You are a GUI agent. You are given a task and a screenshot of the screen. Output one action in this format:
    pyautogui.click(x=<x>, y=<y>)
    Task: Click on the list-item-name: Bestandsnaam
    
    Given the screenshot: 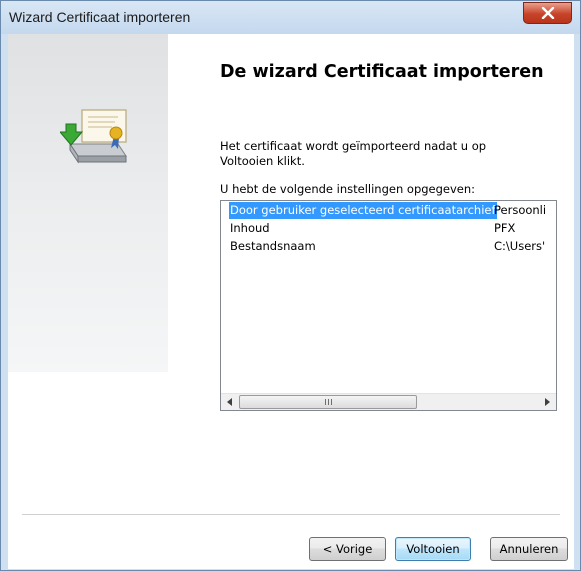 What is the action you would take?
    pyautogui.click(x=273, y=246)
    